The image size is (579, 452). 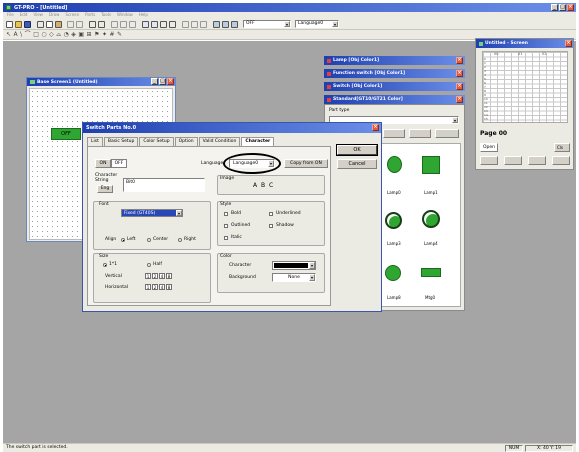 What do you see at coordinates (148, 287) in the screenshot?
I see `horizontal-1: 1` at bounding box center [148, 287].